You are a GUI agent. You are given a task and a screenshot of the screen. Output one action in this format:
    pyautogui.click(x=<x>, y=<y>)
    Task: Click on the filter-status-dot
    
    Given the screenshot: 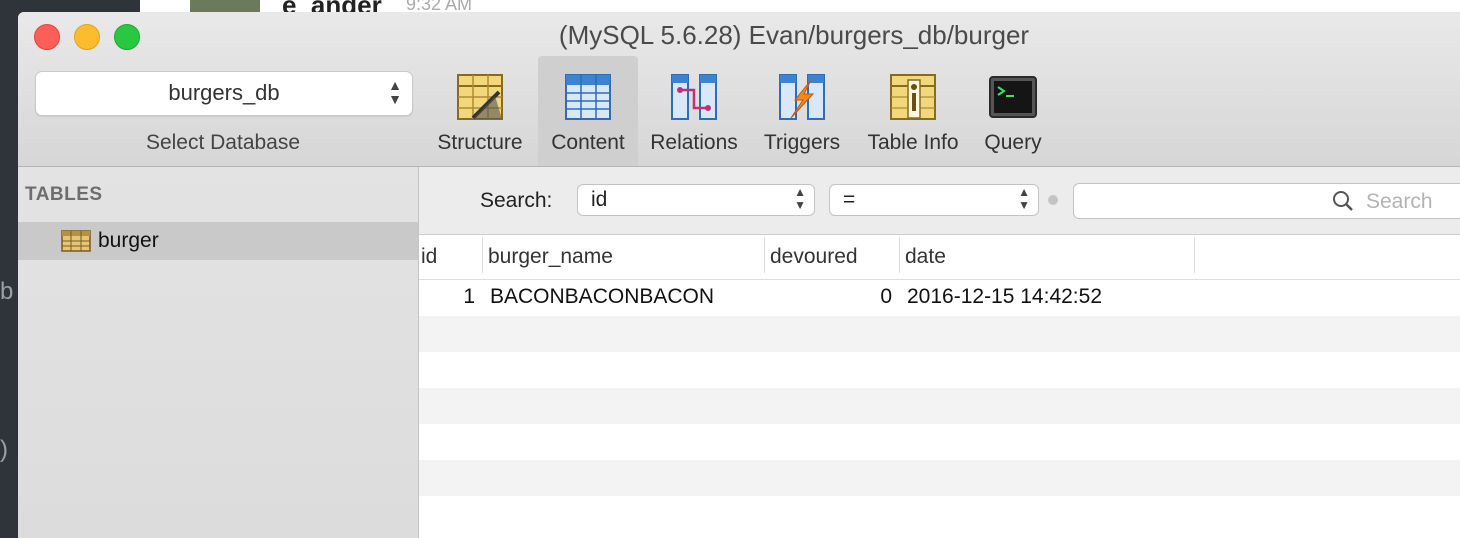 What is the action you would take?
    pyautogui.click(x=1053, y=200)
    